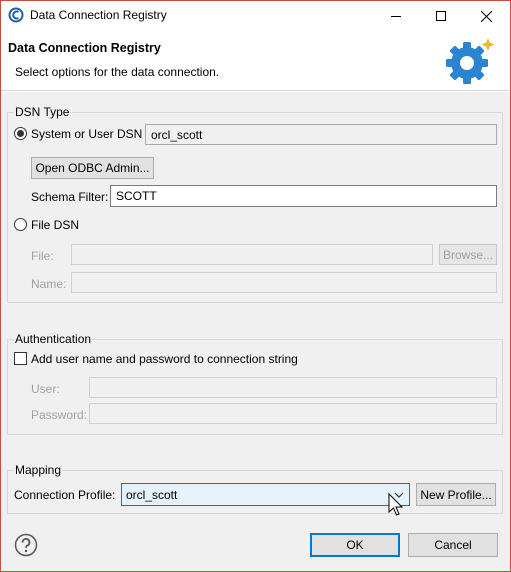 This screenshot has width=511, height=572. Describe the element at coordinates (468, 61) in the screenshot. I see `gear-sparkle-icon` at that location.